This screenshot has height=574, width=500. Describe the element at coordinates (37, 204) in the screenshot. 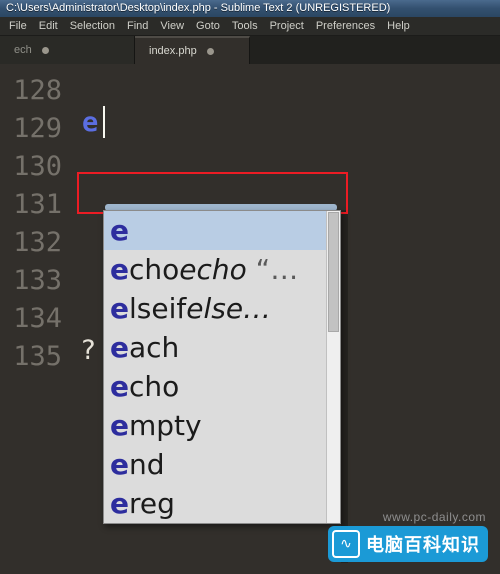

I see `line-number: 131` at that location.